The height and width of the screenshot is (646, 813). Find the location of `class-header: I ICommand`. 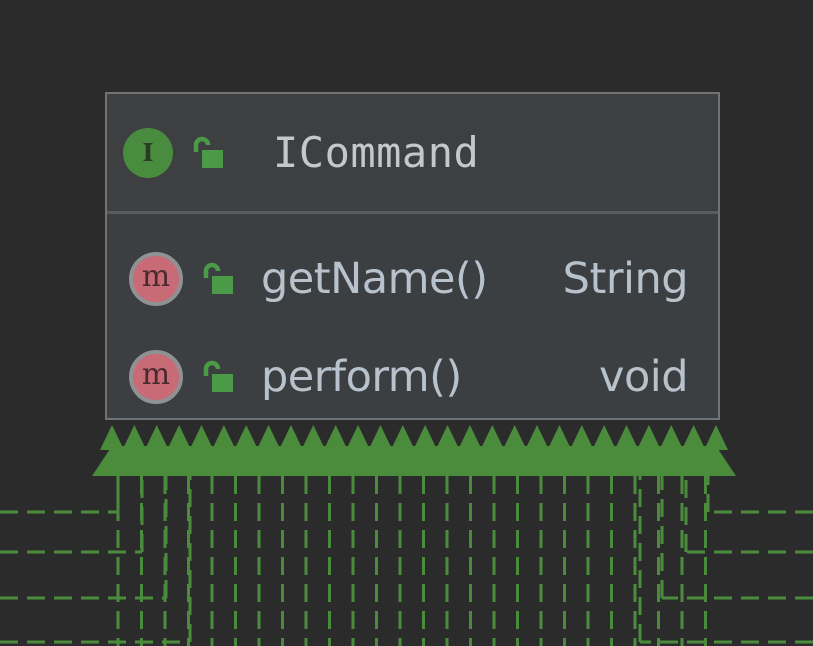

class-header: I ICommand is located at coordinates (412, 154).